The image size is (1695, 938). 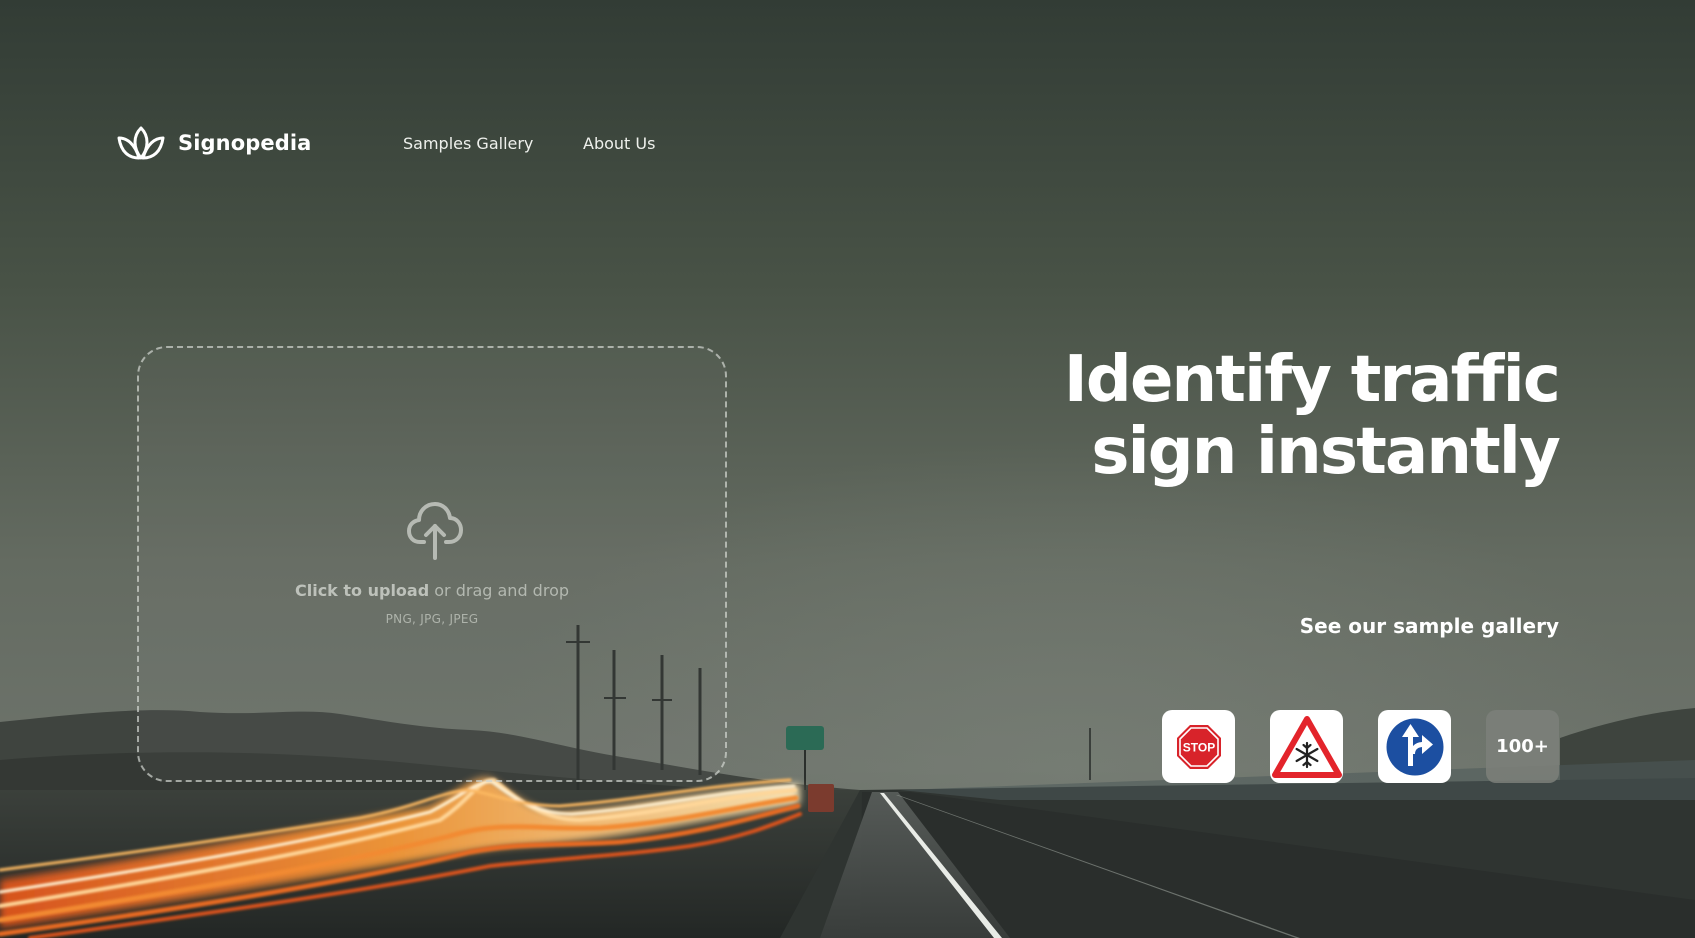 What do you see at coordinates (619, 143) in the screenshot?
I see `nav-about-us: About Us` at bounding box center [619, 143].